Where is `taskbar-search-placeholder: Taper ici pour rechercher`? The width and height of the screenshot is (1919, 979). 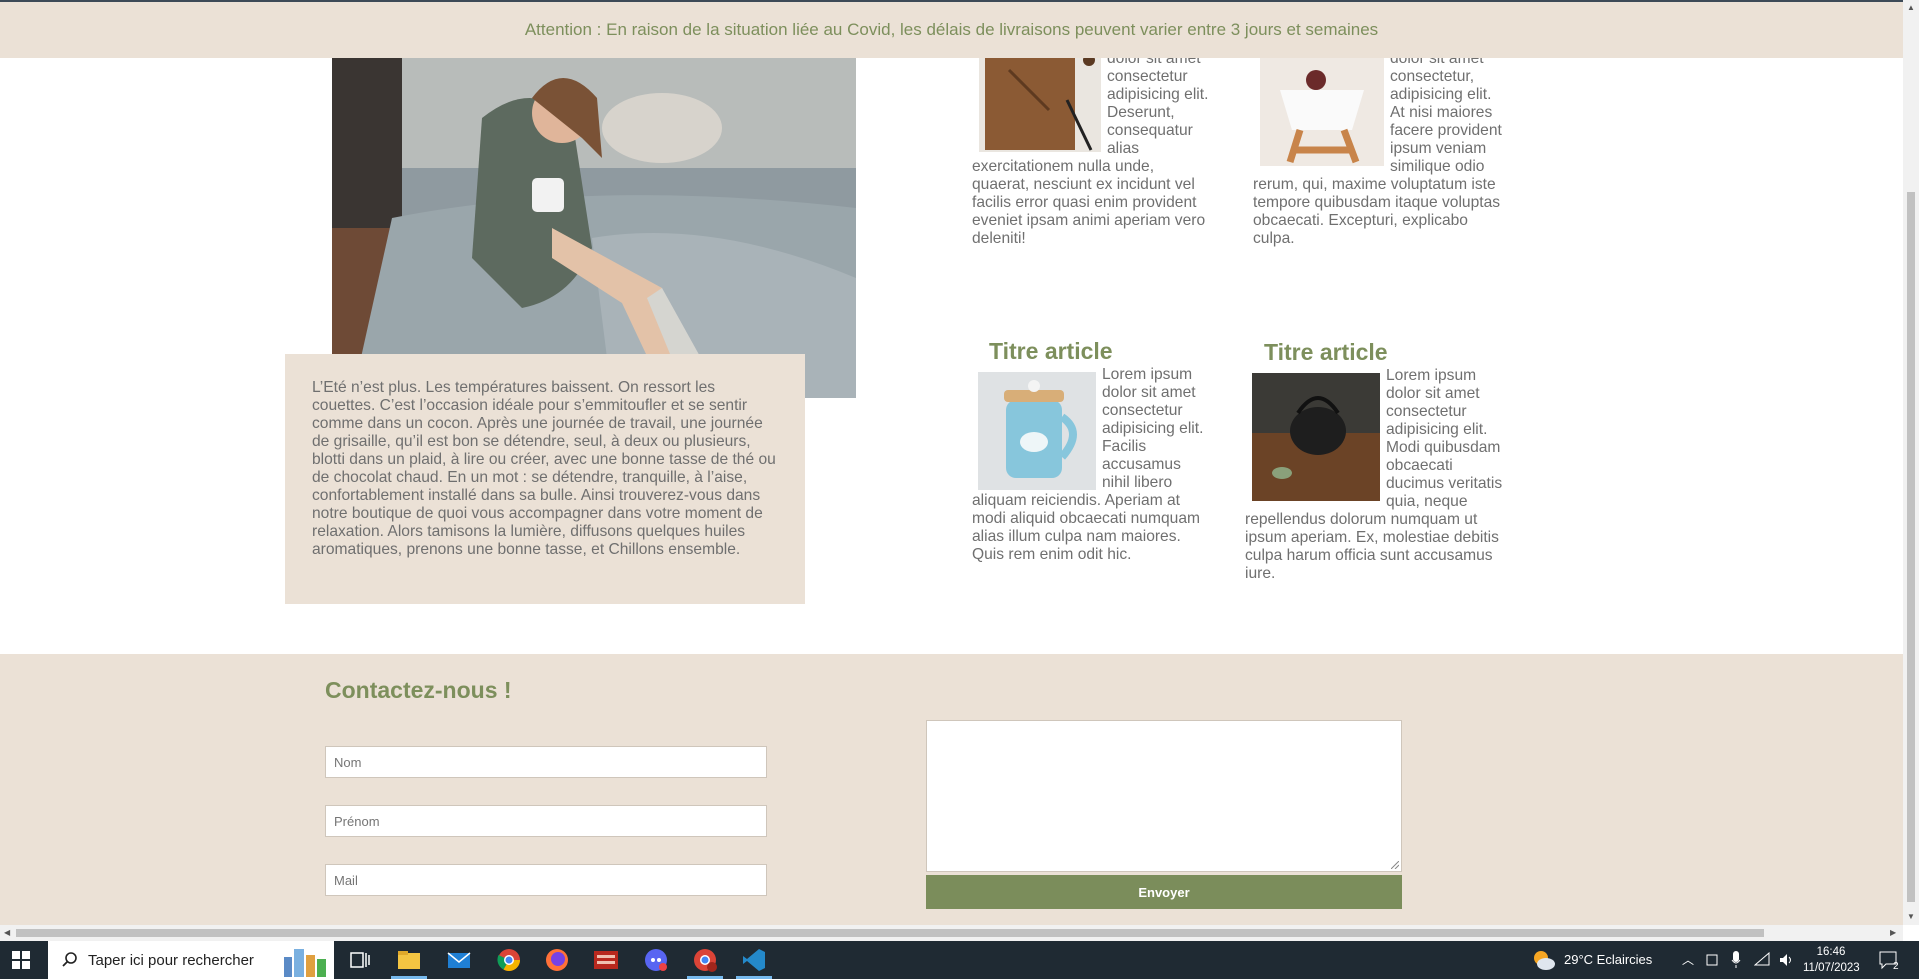
taskbar-search-placeholder: Taper ici pour rechercher is located at coordinates (171, 960).